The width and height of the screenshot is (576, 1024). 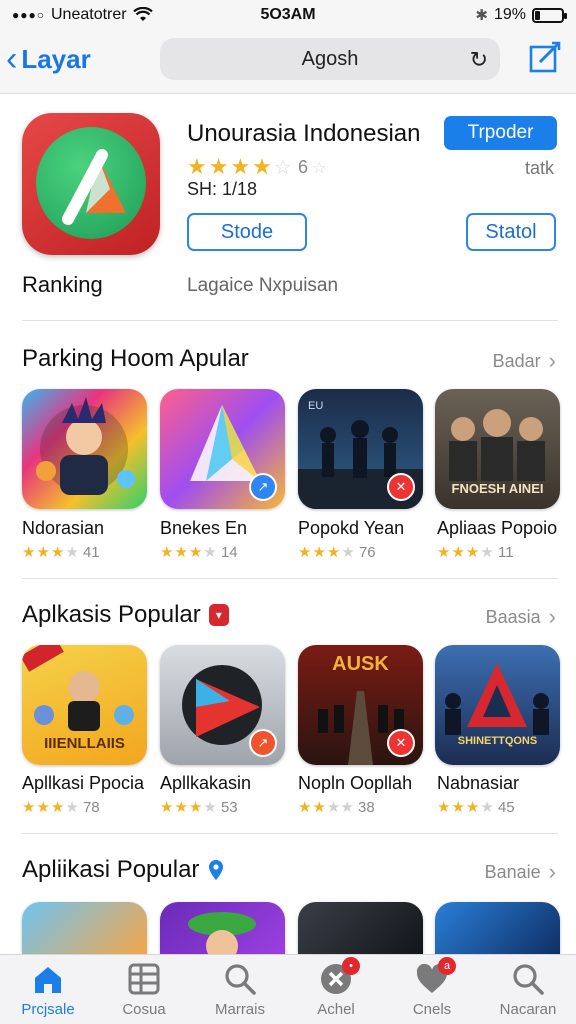 I want to click on app-tile: EU ✕, so click(x=360, y=449).